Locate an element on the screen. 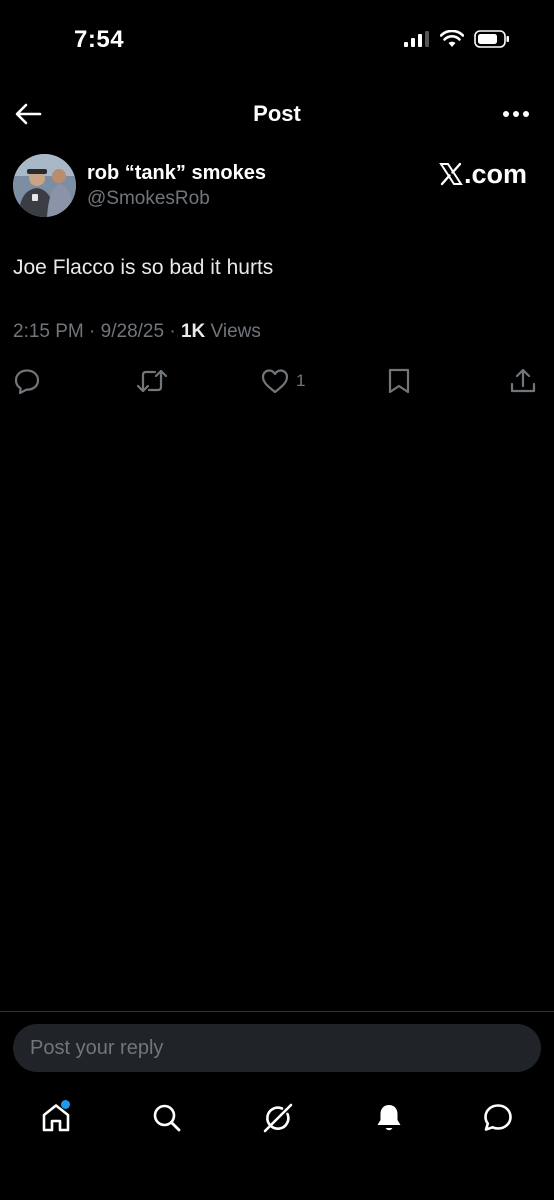  watermark-text: .com is located at coordinates (495, 173).